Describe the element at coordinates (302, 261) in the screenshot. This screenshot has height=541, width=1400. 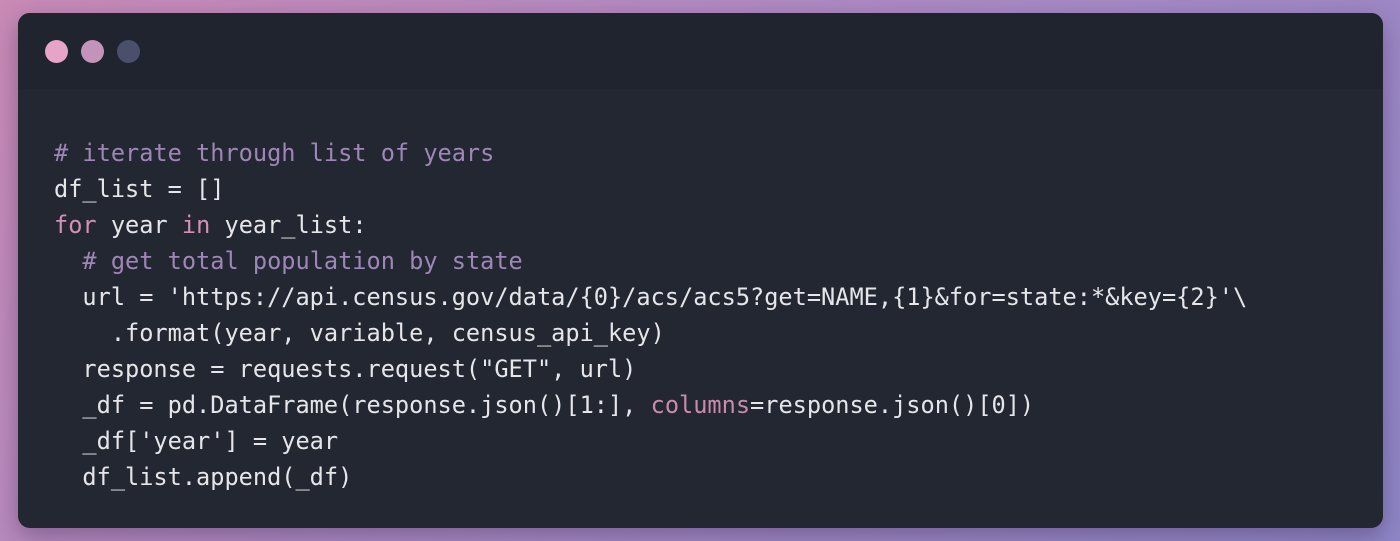
I see `code-token-comment: # get total population by state` at that location.